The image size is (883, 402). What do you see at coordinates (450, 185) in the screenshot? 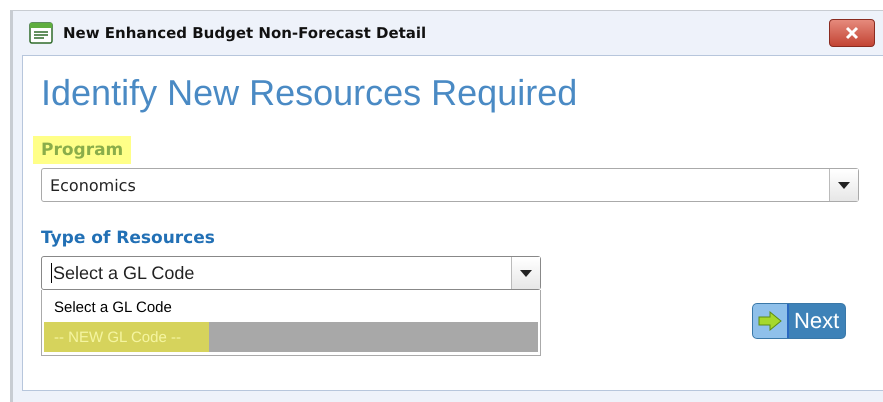
I see `dropdown-field: Economics` at bounding box center [450, 185].